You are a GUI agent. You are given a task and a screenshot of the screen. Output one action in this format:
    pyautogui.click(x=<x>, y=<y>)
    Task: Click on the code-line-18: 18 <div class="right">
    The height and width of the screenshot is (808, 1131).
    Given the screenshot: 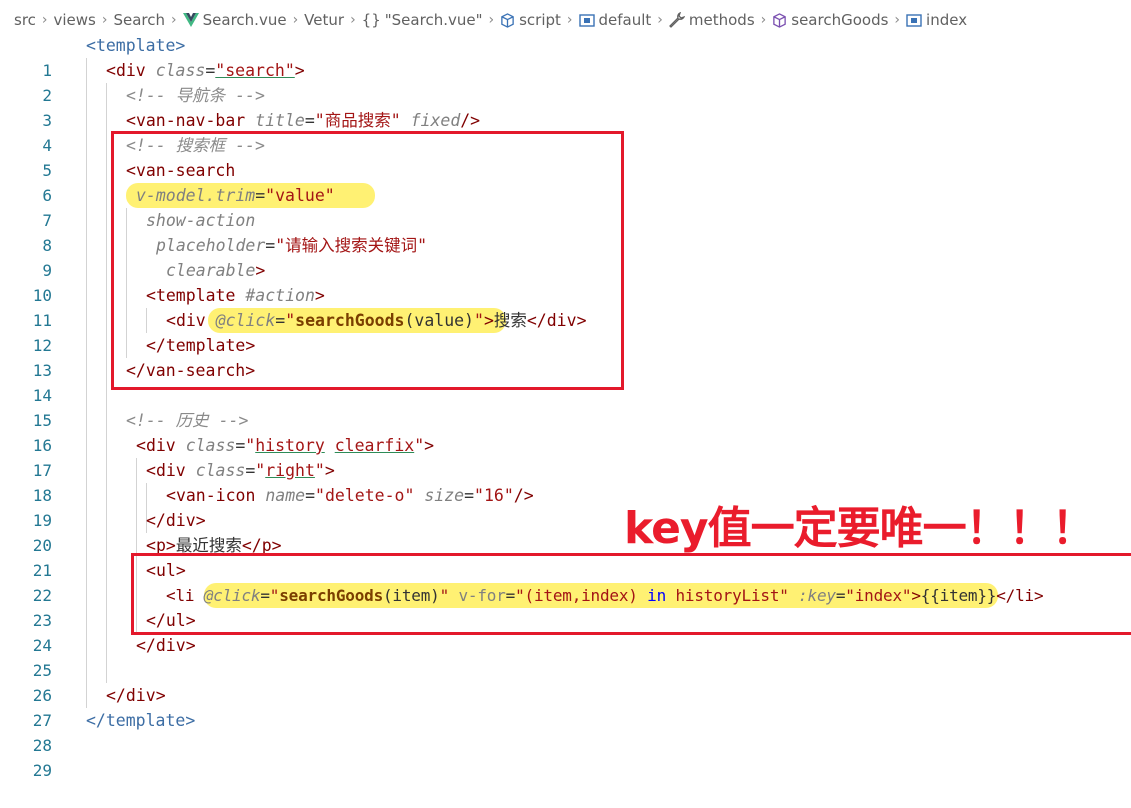 What is the action you would take?
    pyautogui.click(x=183, y=483)
    